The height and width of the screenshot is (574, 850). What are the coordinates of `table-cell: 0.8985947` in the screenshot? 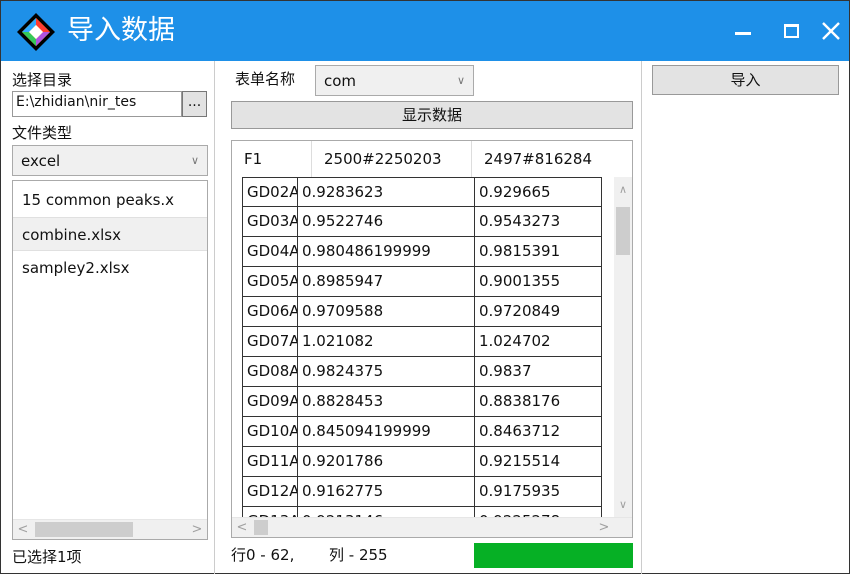 It's located at (386, 282).